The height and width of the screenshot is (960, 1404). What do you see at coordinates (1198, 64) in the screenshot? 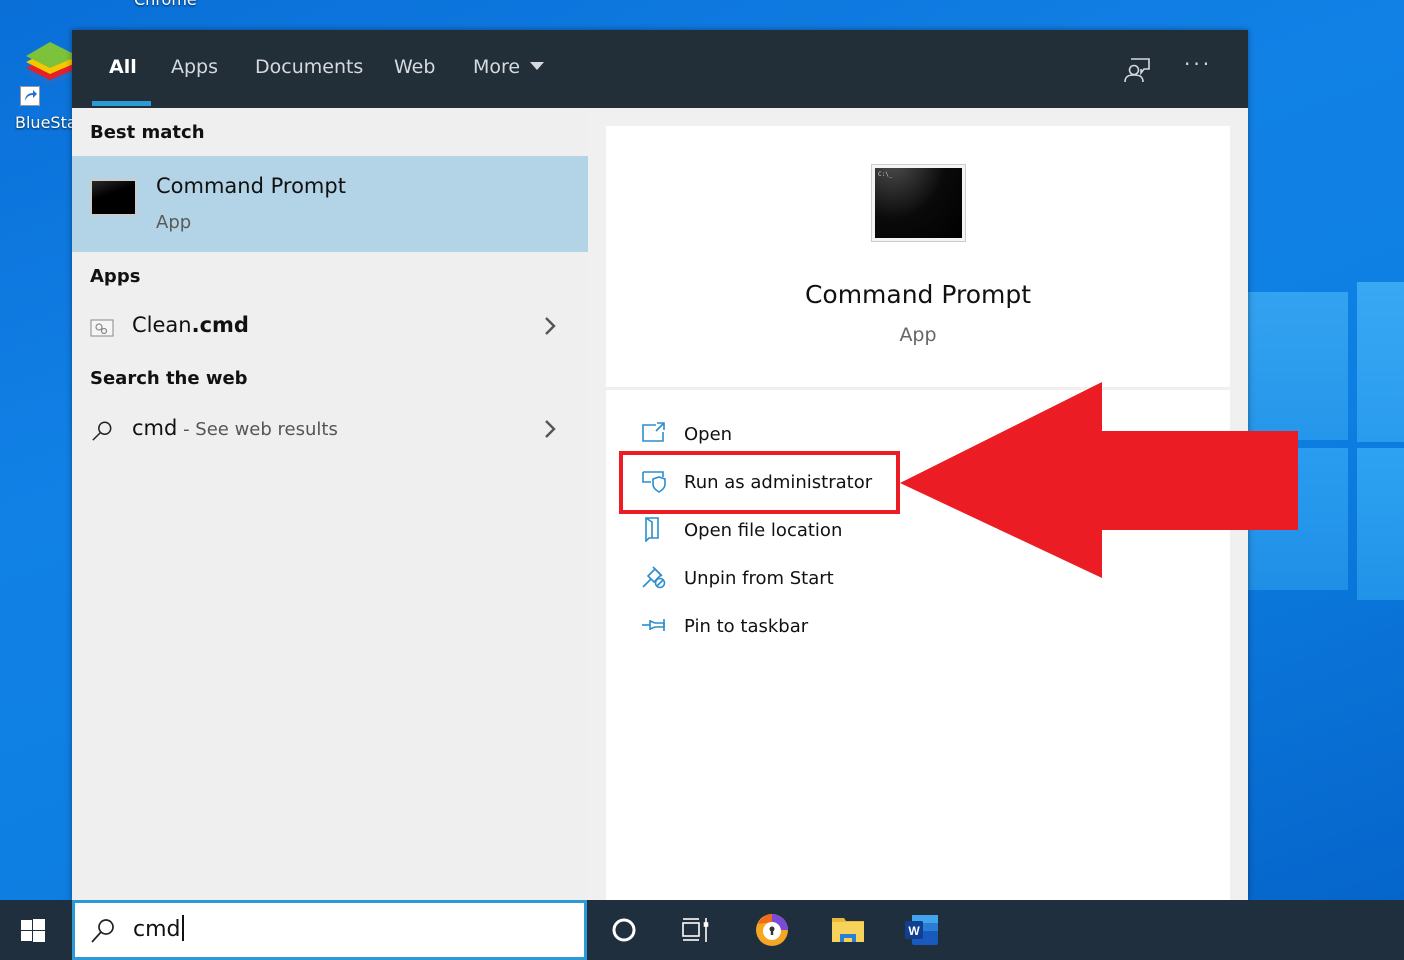
I see `more-options-icon: ···` at bounding box center [1198, 64].